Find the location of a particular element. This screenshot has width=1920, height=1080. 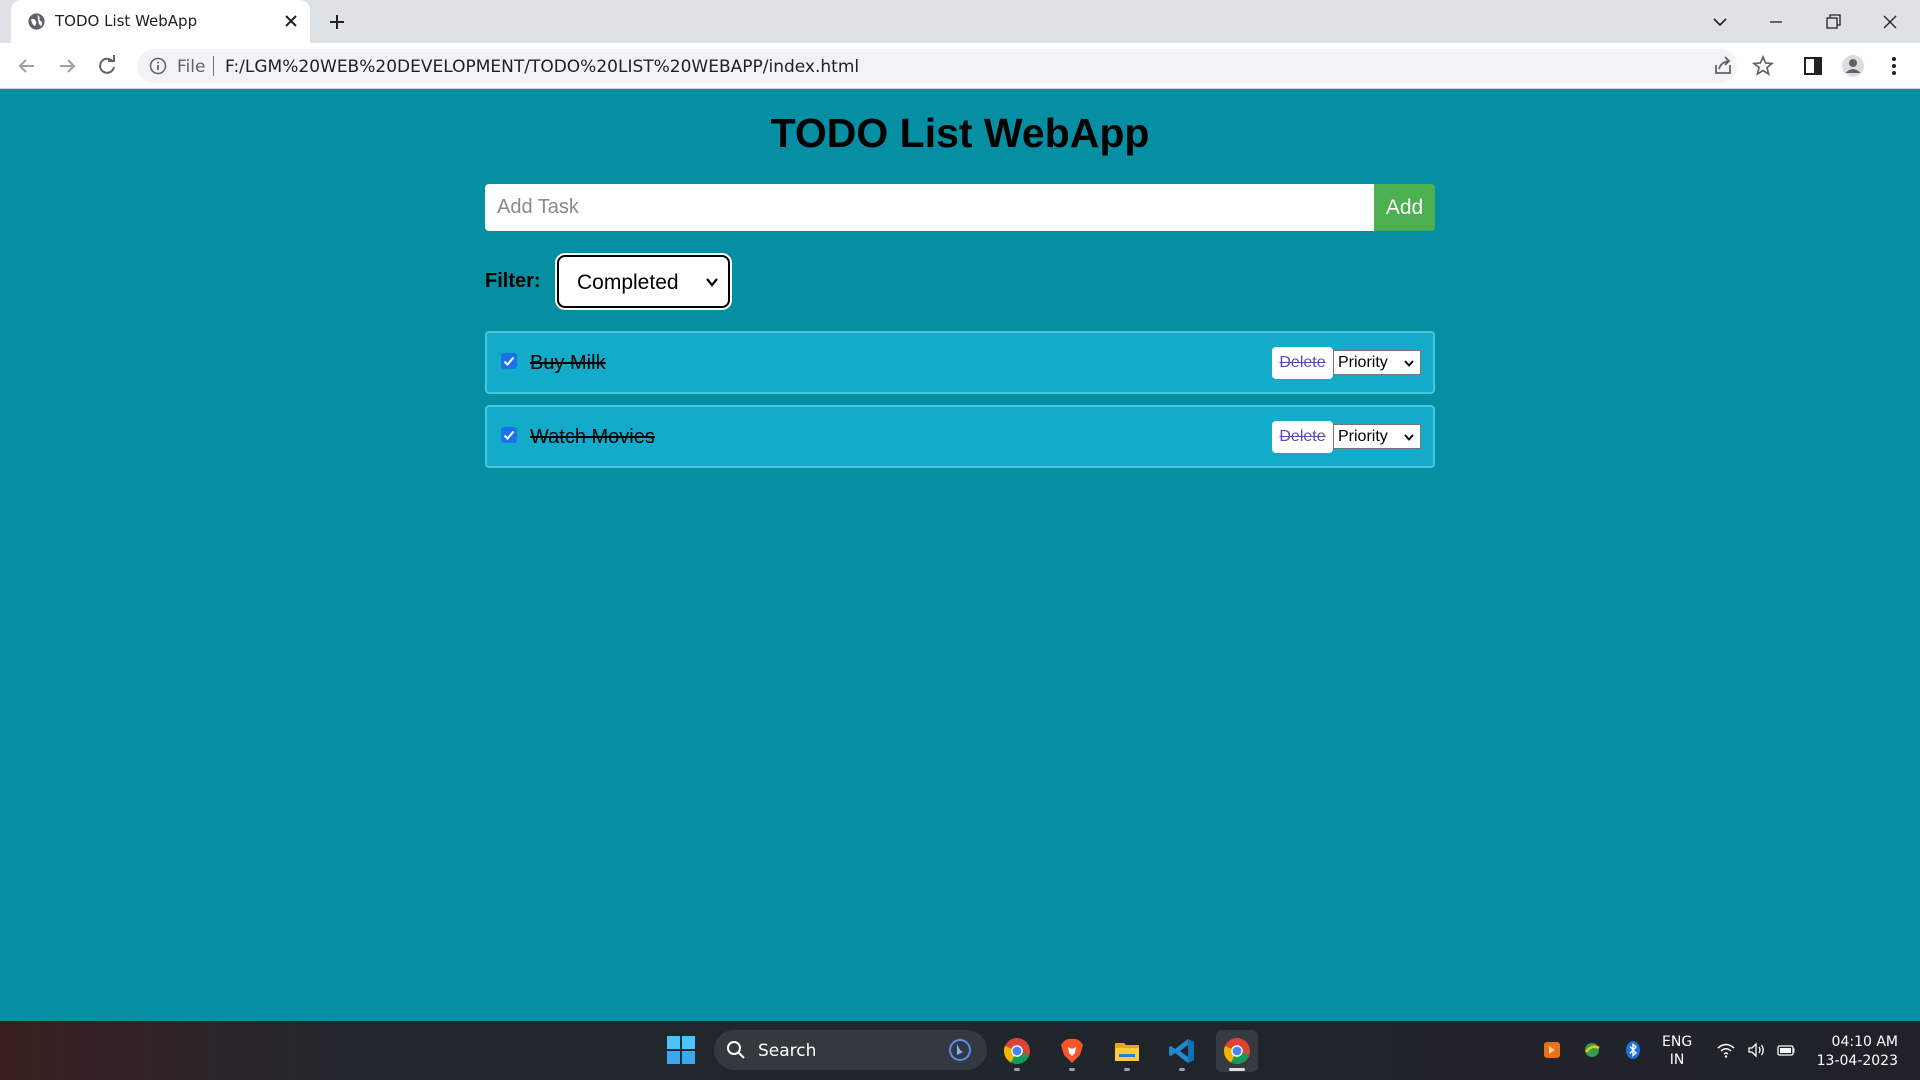

page-title: TODO List WebApp is located at coordinates (960, 133).